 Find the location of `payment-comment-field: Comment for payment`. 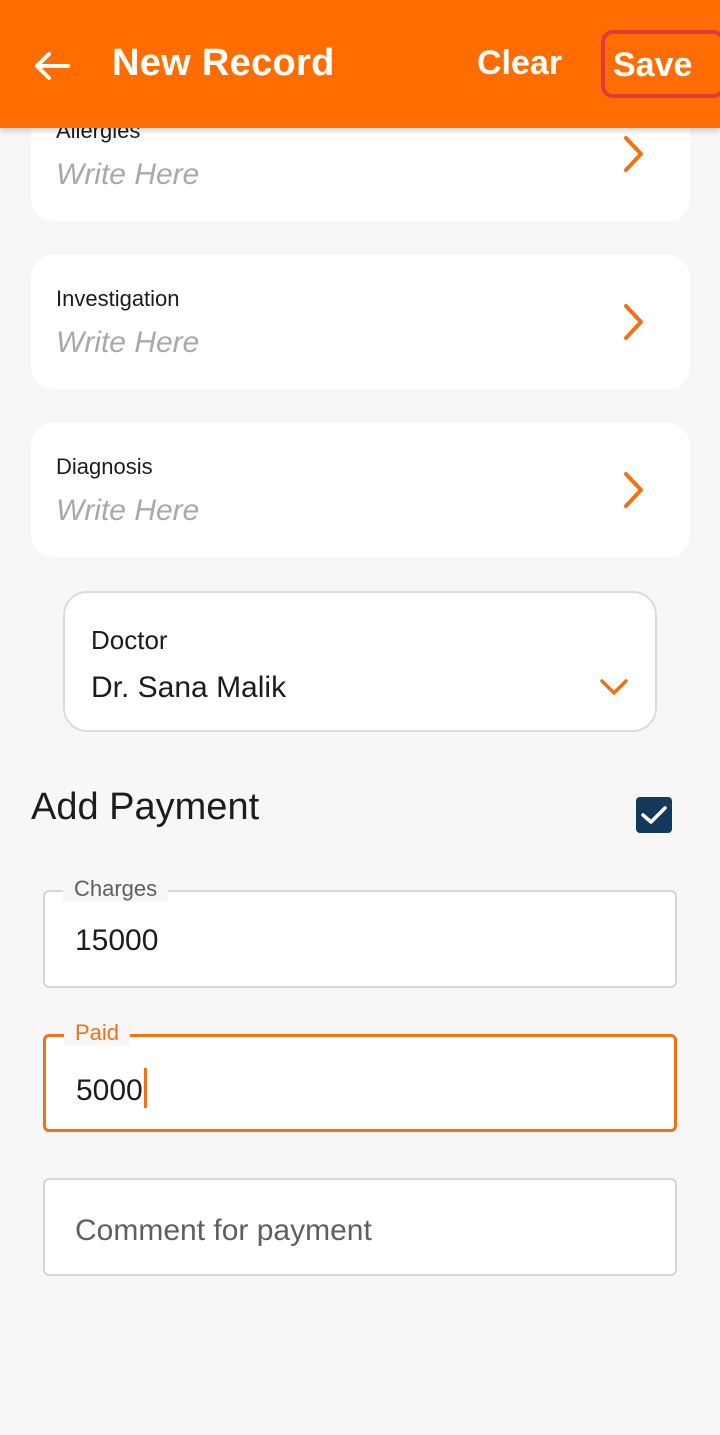

payment-comment-field: Comment for payment is located at coordinates (360, 1227).